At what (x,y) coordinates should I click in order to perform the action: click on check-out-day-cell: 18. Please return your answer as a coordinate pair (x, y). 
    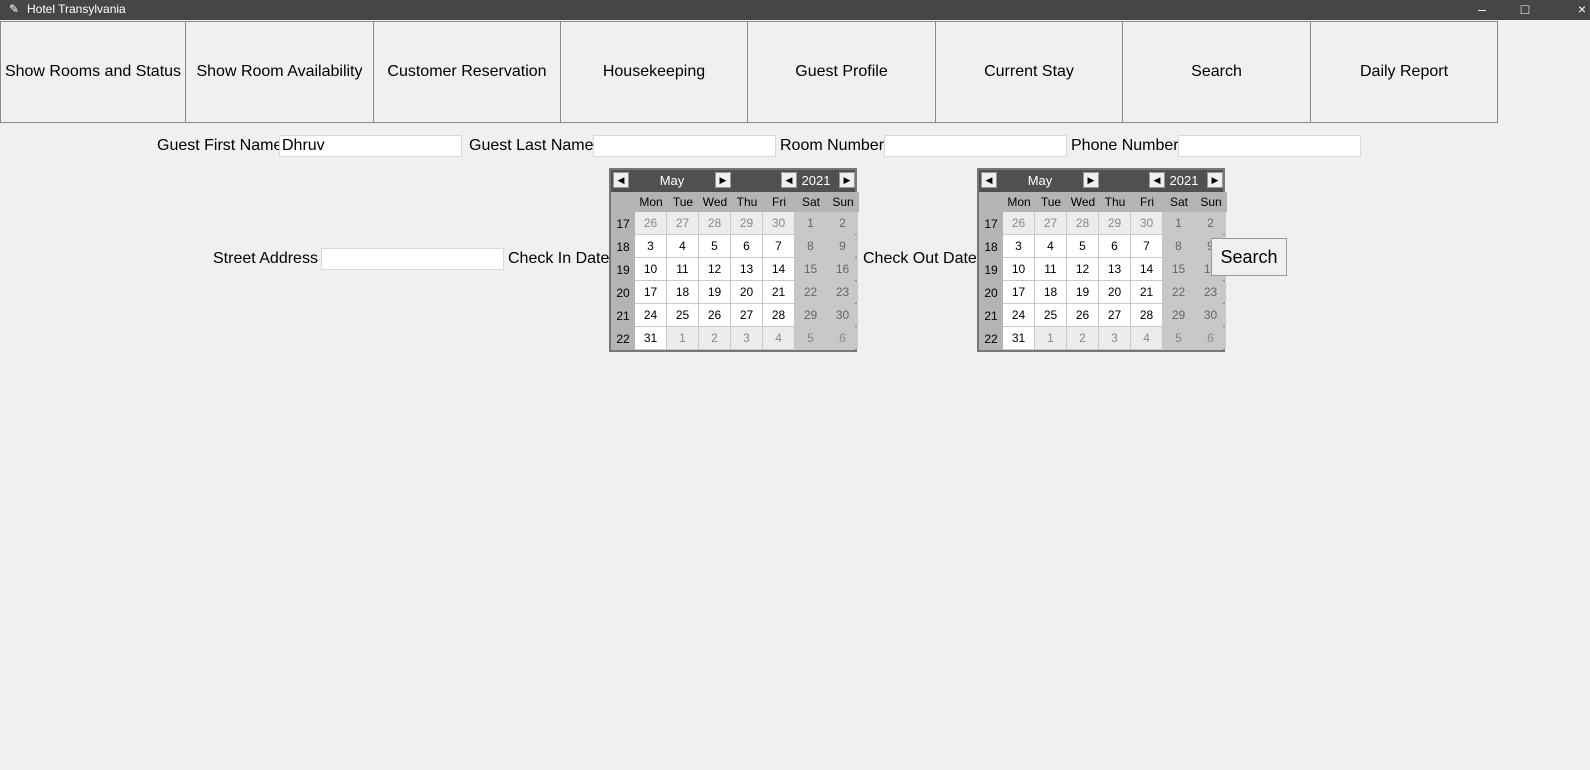
    Looking at the image, I should click on (1050, 292).